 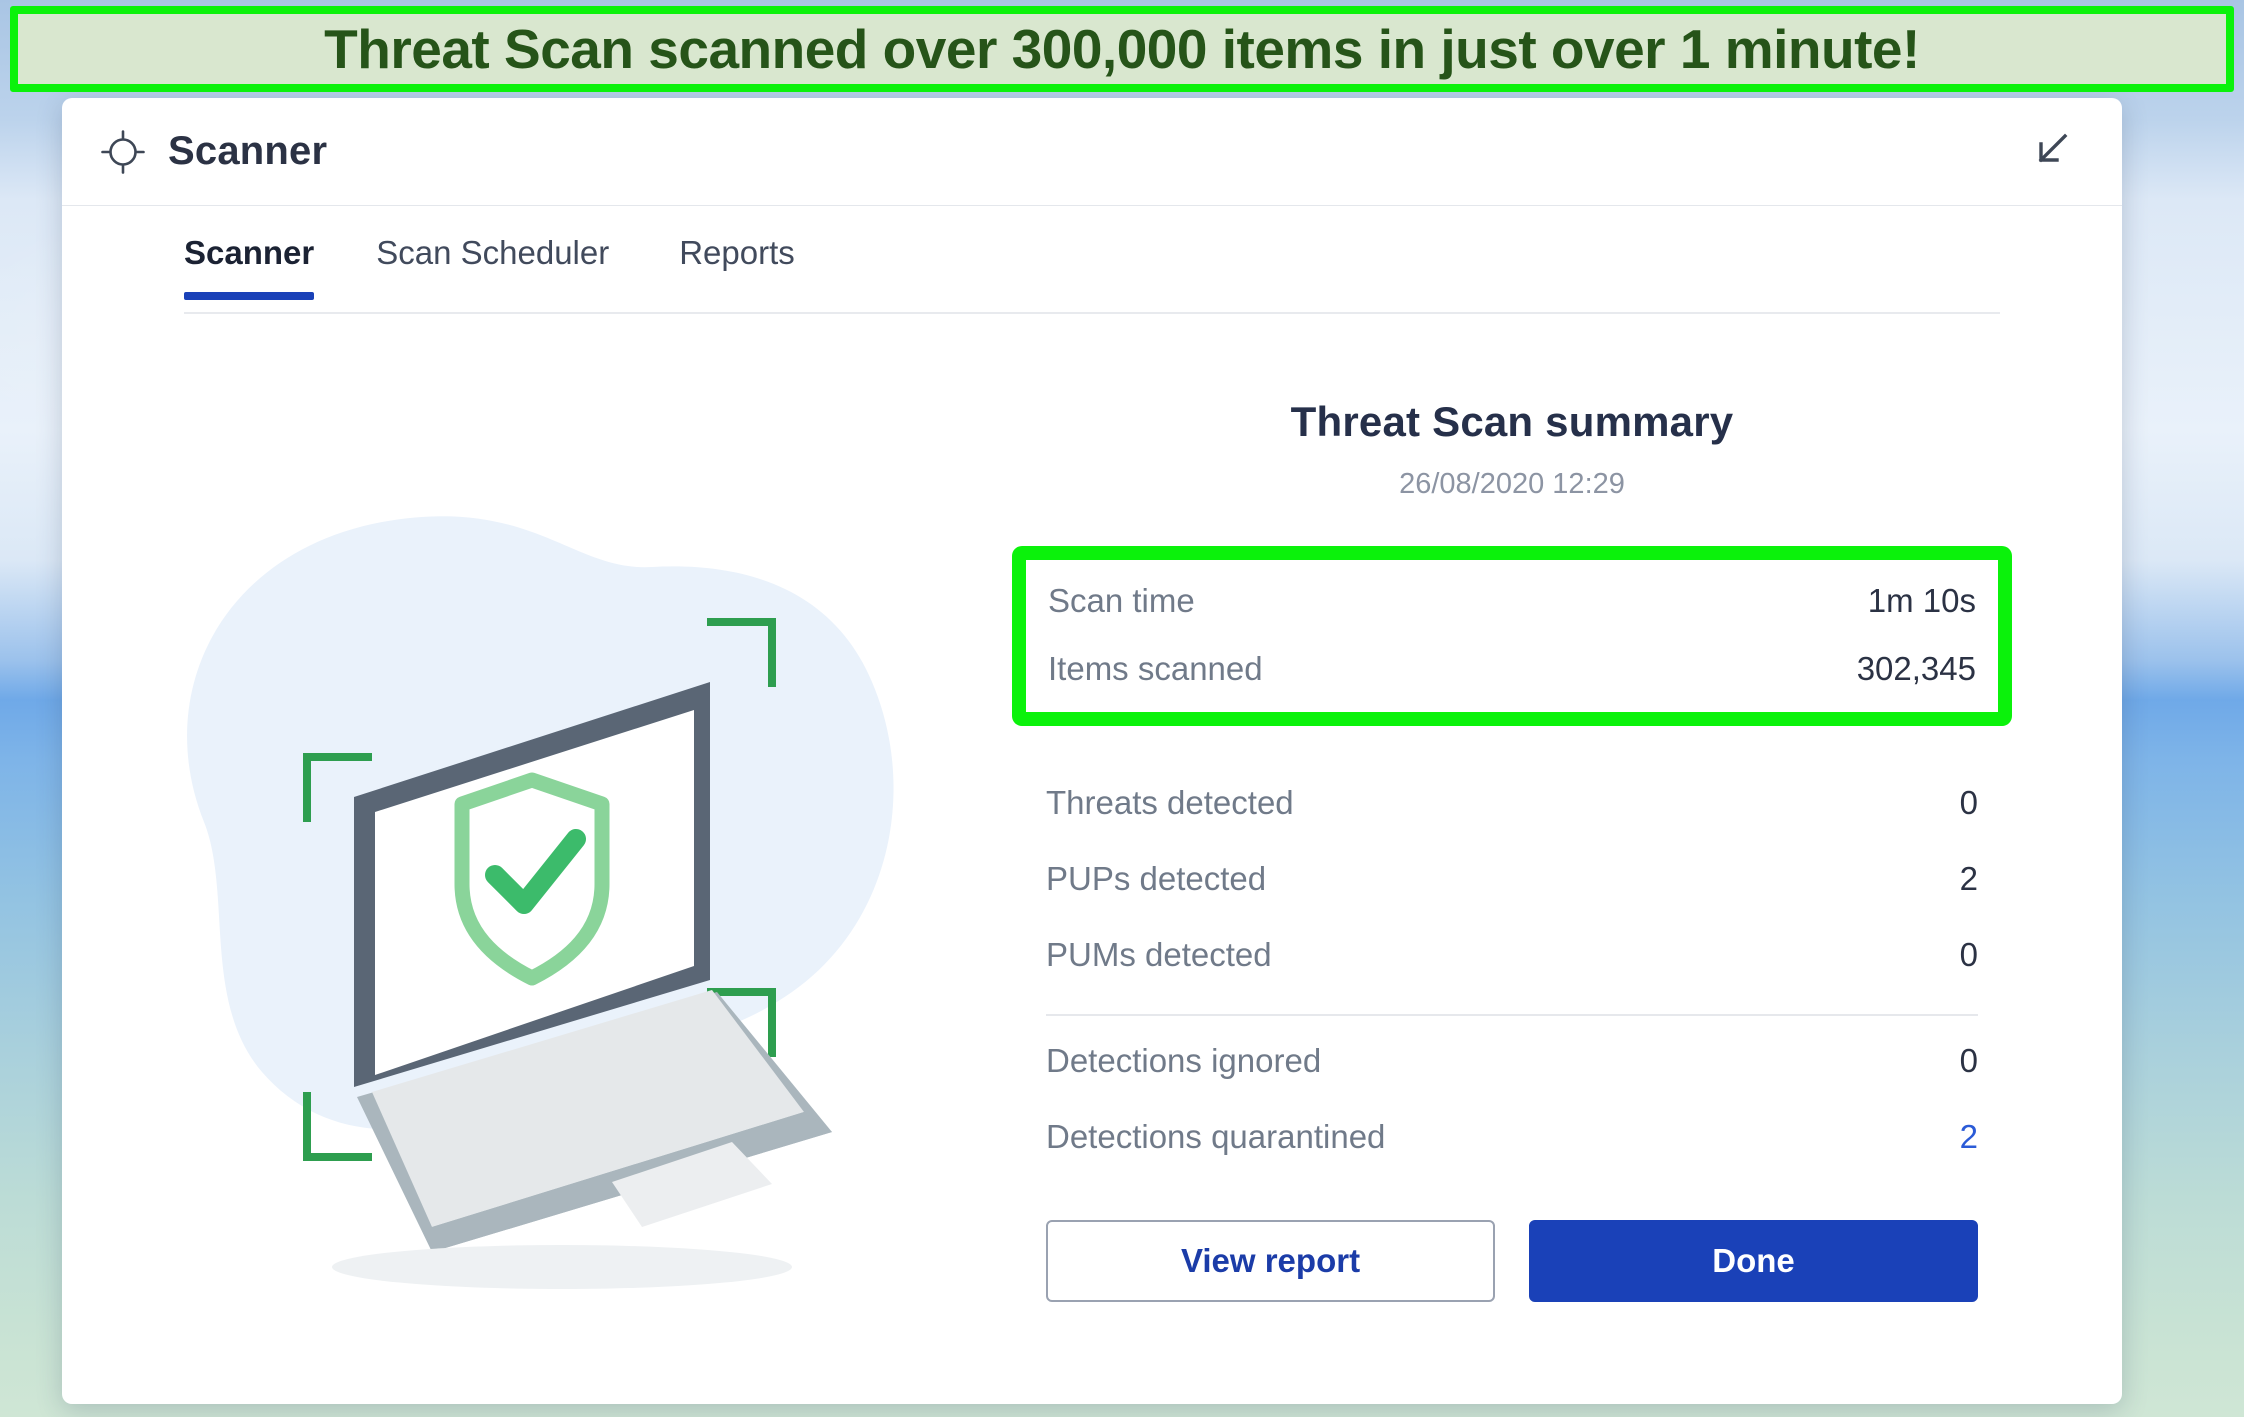 I want to click on highlighted-stats-box: Scan time 1m 10s Items scanned 302,345, so click(x=1512, y=636).